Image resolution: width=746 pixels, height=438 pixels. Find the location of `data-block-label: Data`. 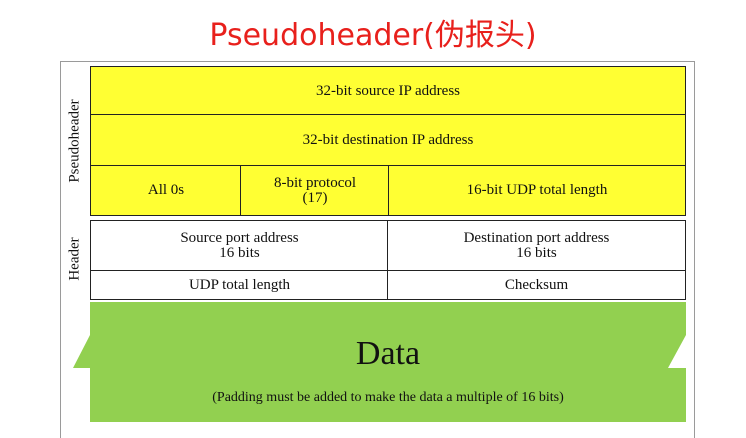

data-block-label: Data is located at coordinates (388, 353).